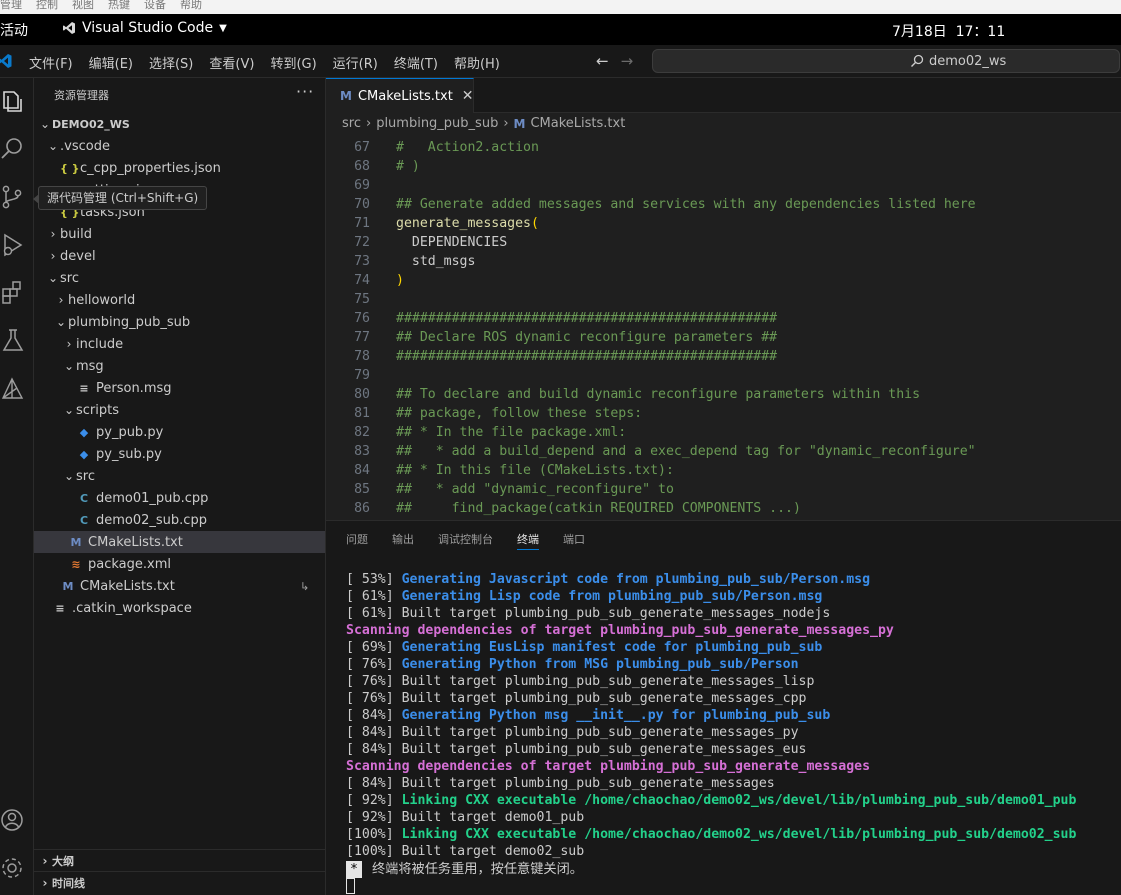  Describe the element at coordinates (17, 486) in the screenshot. I see `activity-bar` at that location.